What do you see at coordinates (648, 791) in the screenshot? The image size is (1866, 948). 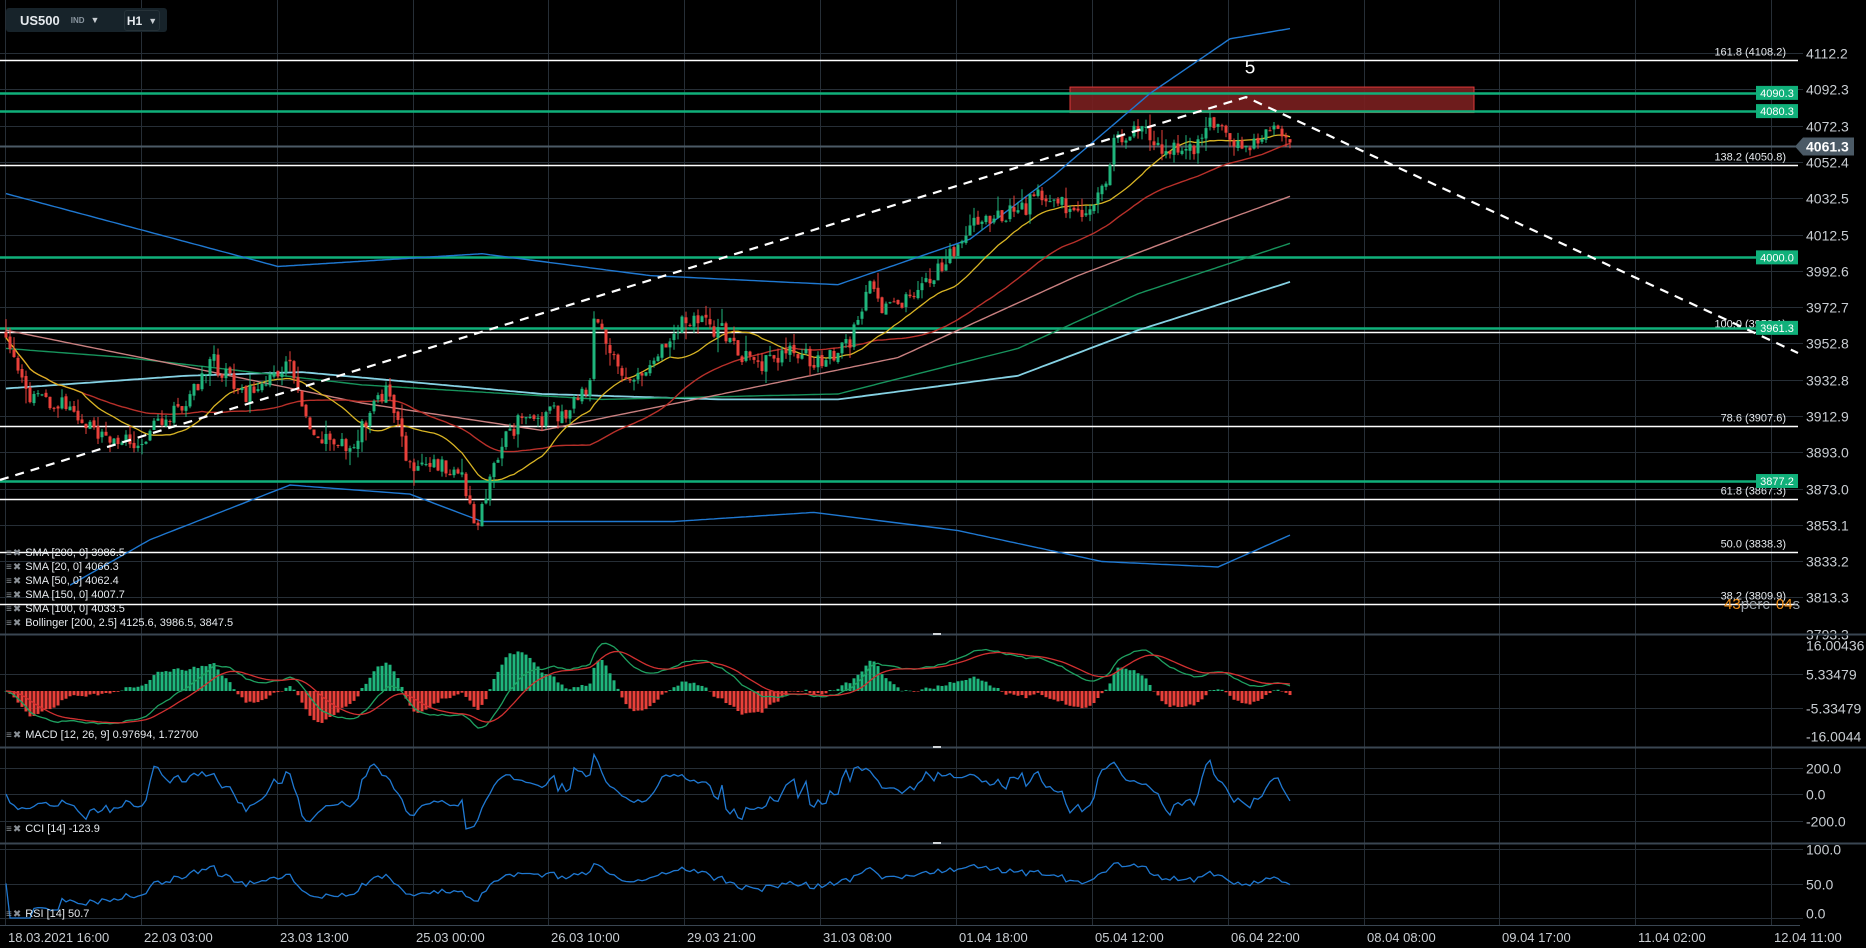 I see `cci-line` at bounding box center [648, 791].